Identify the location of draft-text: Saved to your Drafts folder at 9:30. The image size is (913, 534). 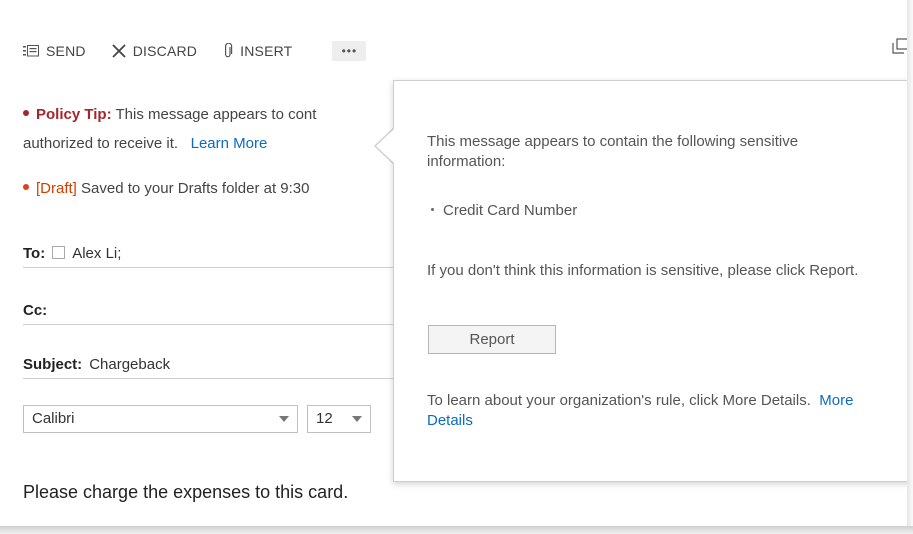
(195, 188).